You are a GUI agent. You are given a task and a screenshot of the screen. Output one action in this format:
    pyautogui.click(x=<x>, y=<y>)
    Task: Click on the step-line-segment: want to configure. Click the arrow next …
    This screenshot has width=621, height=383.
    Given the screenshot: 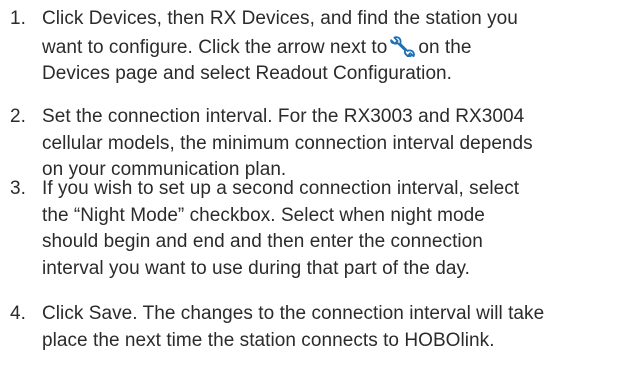 What is the action you would take?
    pyautogui.click(x=215, y=47)
    